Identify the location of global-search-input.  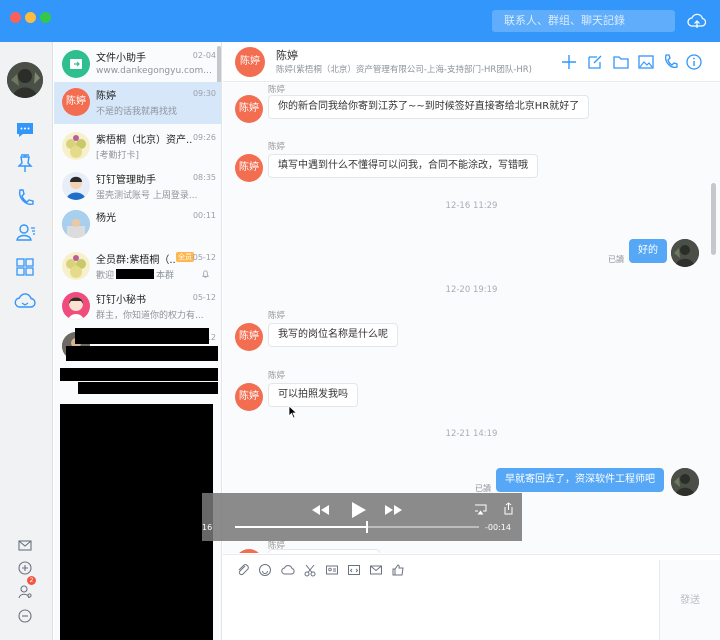
(583, 21).